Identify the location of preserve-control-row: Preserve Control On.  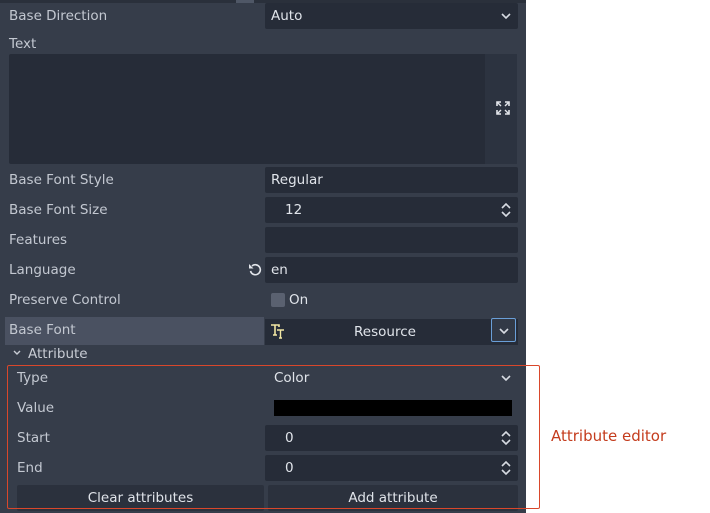
(261, 300).